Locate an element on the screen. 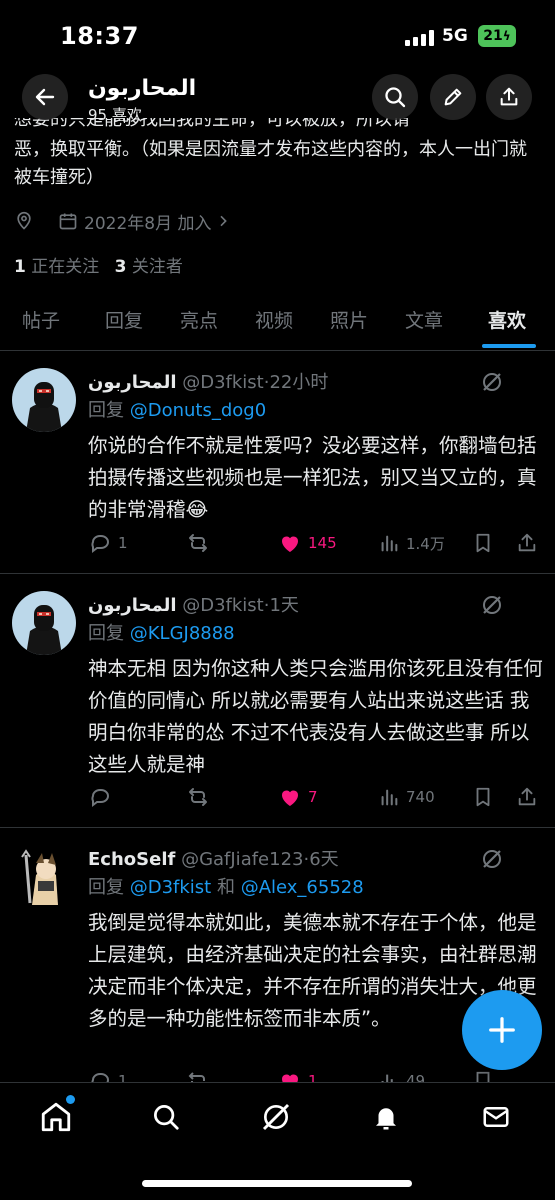  tab-highlights: 亮点 is located at coordinates (199, 319).